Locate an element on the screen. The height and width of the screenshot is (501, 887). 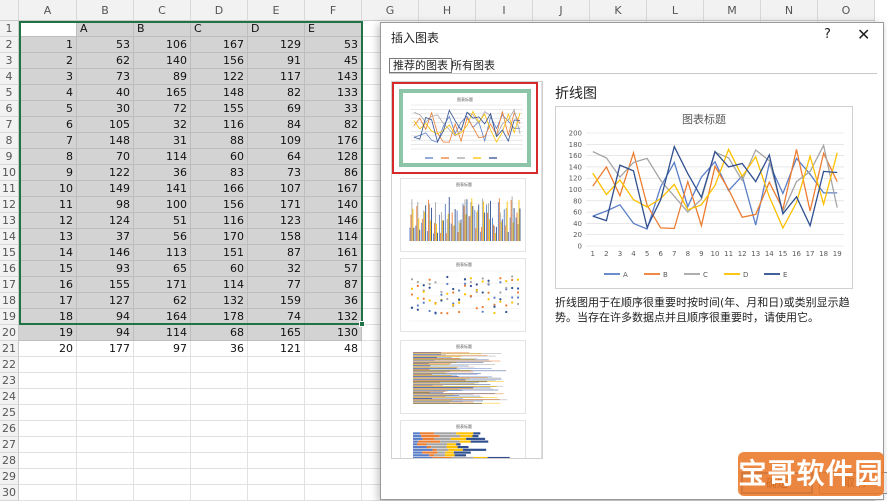
data-cell: 4 is located at coordinates (48, 93).